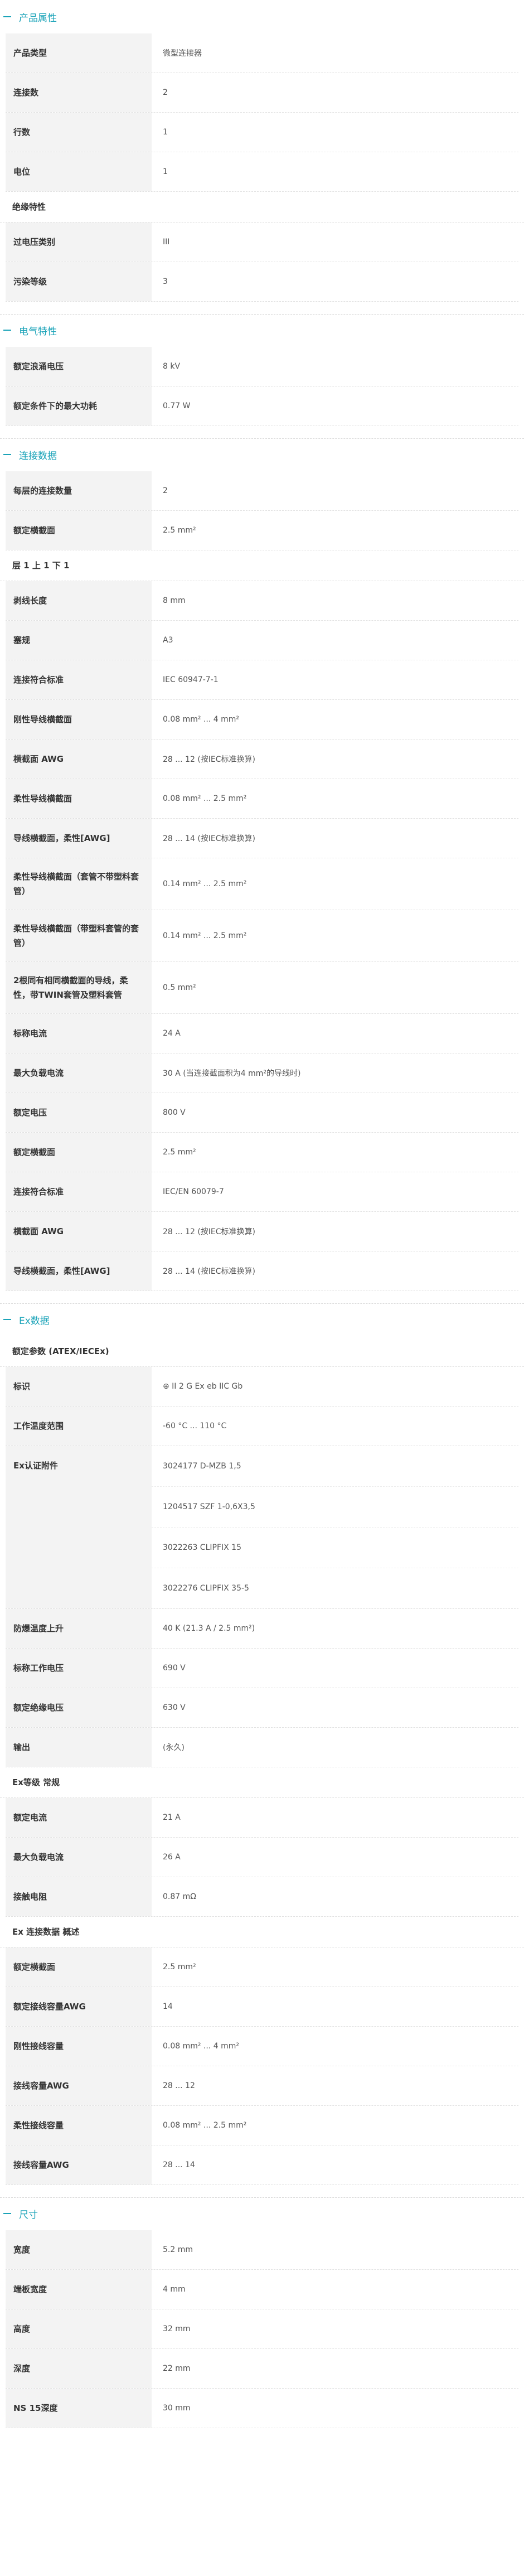 The image size is (524, 2576). I want to click on section-header-dimensions: 尺寸, so click(262, 2214).